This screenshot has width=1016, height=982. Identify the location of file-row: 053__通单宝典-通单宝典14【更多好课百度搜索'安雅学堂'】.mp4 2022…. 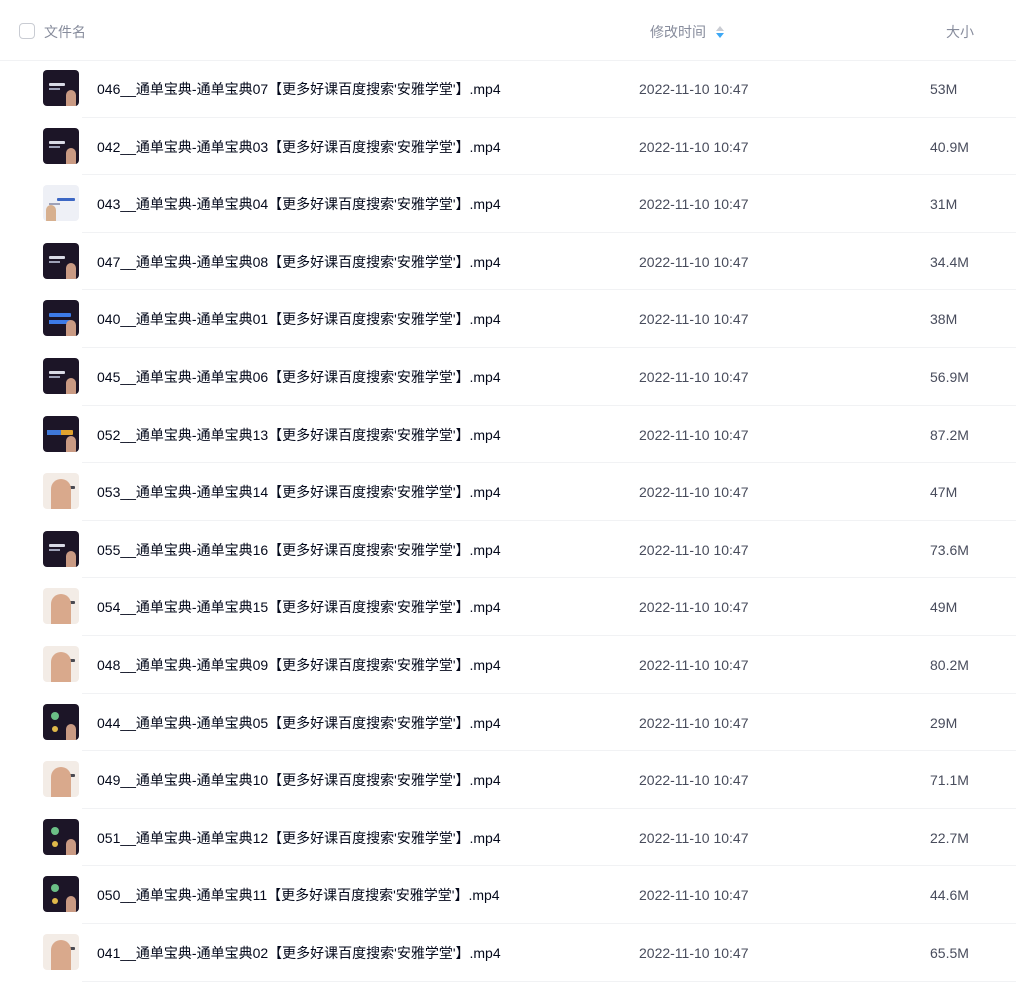
(508, 492).